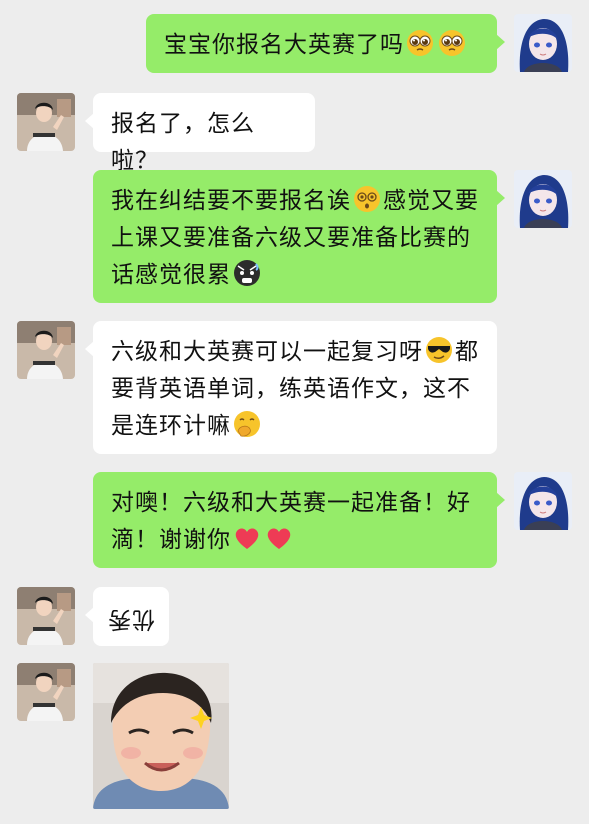  I want to click on received-message-1: 报名了，怎么啦？, so click(200, 133).